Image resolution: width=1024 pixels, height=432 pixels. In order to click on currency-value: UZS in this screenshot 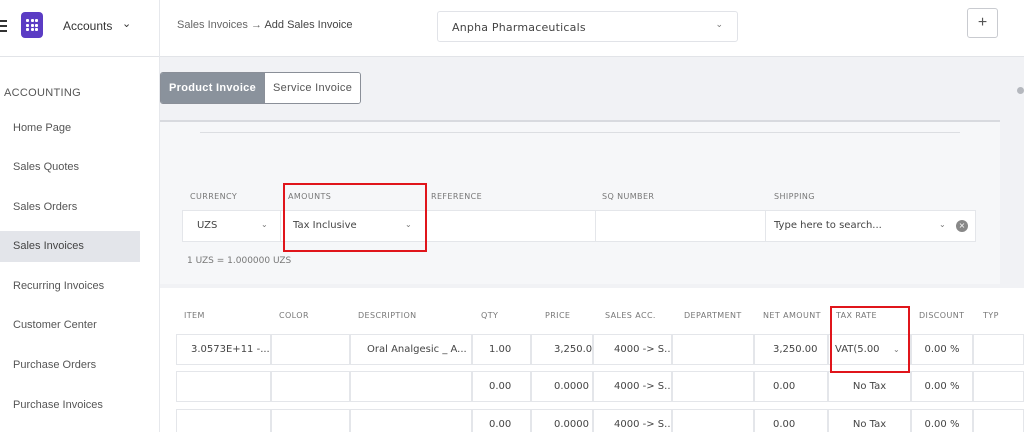, I will do `click(207, 225)`.